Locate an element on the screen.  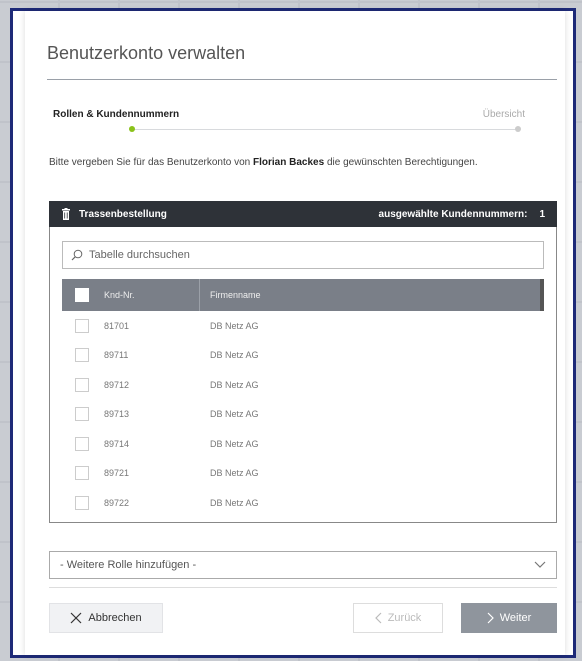
intro-suffix: die gewünschten Berechtigungen. is located at coordinates (401, 162).